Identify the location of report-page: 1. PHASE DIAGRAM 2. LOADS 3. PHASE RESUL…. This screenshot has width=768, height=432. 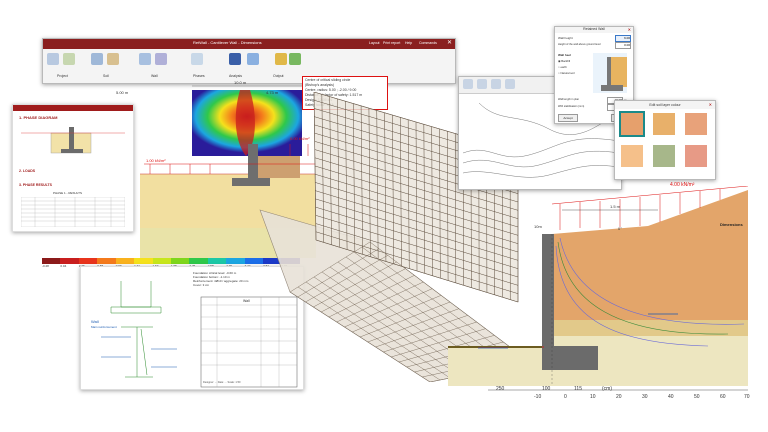
(73, 168).